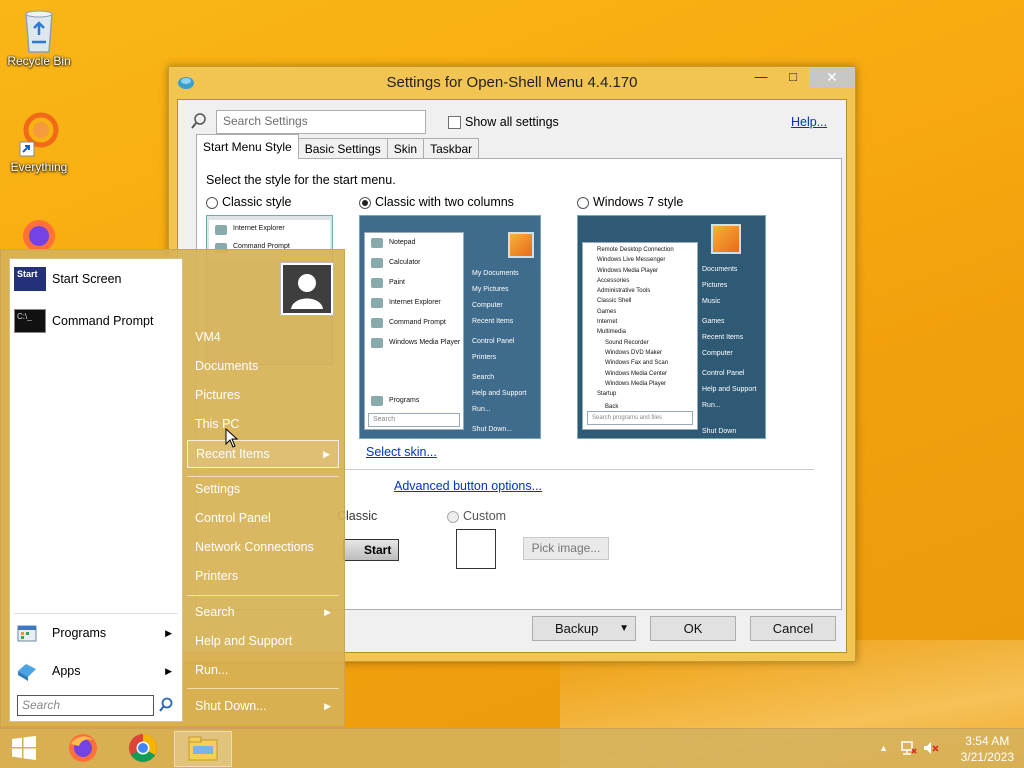 The image size is (1024, 768). What do you see at coordinates (371, 550) in the screenshot?
I see `start-button-preview: Start` at bounding box center [371, 550].